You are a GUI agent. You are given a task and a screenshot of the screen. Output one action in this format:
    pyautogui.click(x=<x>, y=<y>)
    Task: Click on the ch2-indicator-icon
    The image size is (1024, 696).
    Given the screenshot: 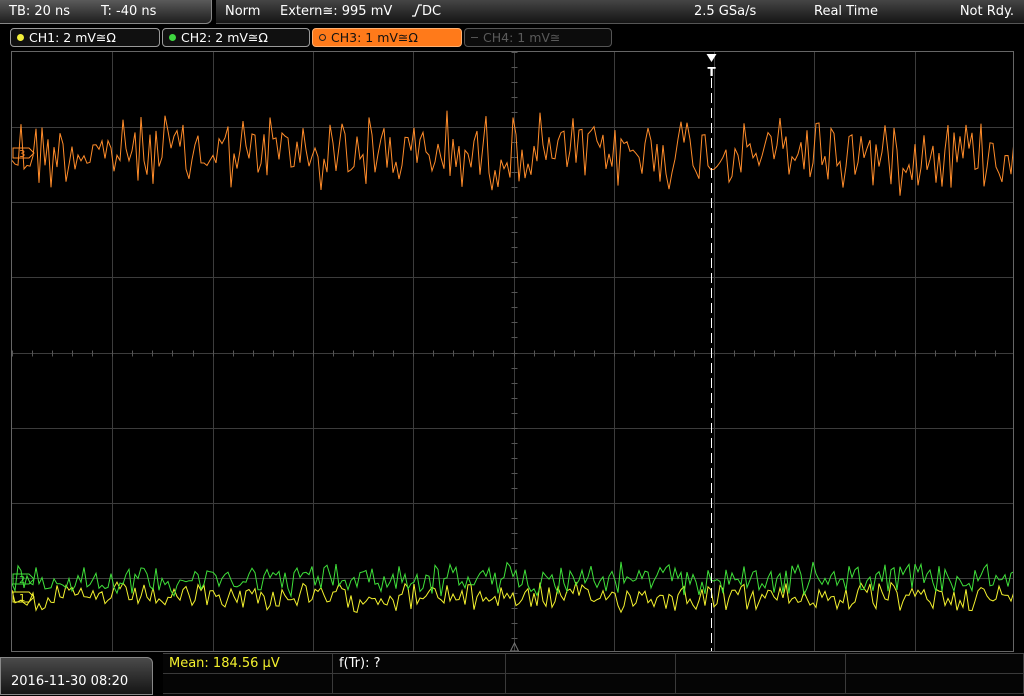 What is the action you would take?
    pyautogui.click(x=172, y=37)
    